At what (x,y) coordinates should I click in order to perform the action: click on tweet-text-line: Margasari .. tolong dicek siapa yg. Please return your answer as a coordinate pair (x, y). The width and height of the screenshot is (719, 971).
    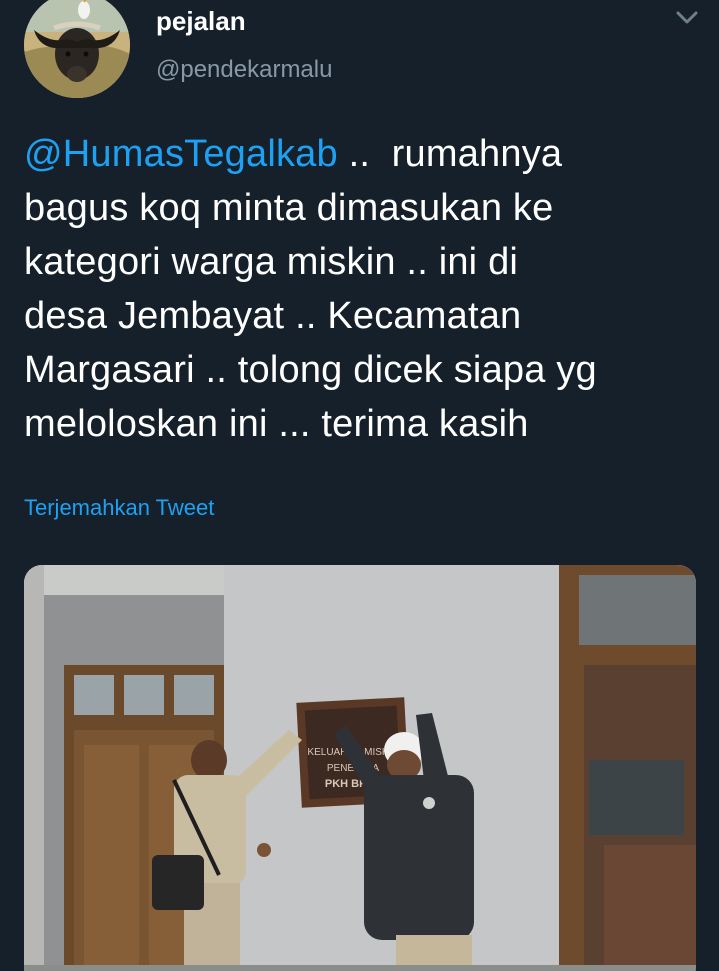
    Looking at the image, I should click on (310, 370).